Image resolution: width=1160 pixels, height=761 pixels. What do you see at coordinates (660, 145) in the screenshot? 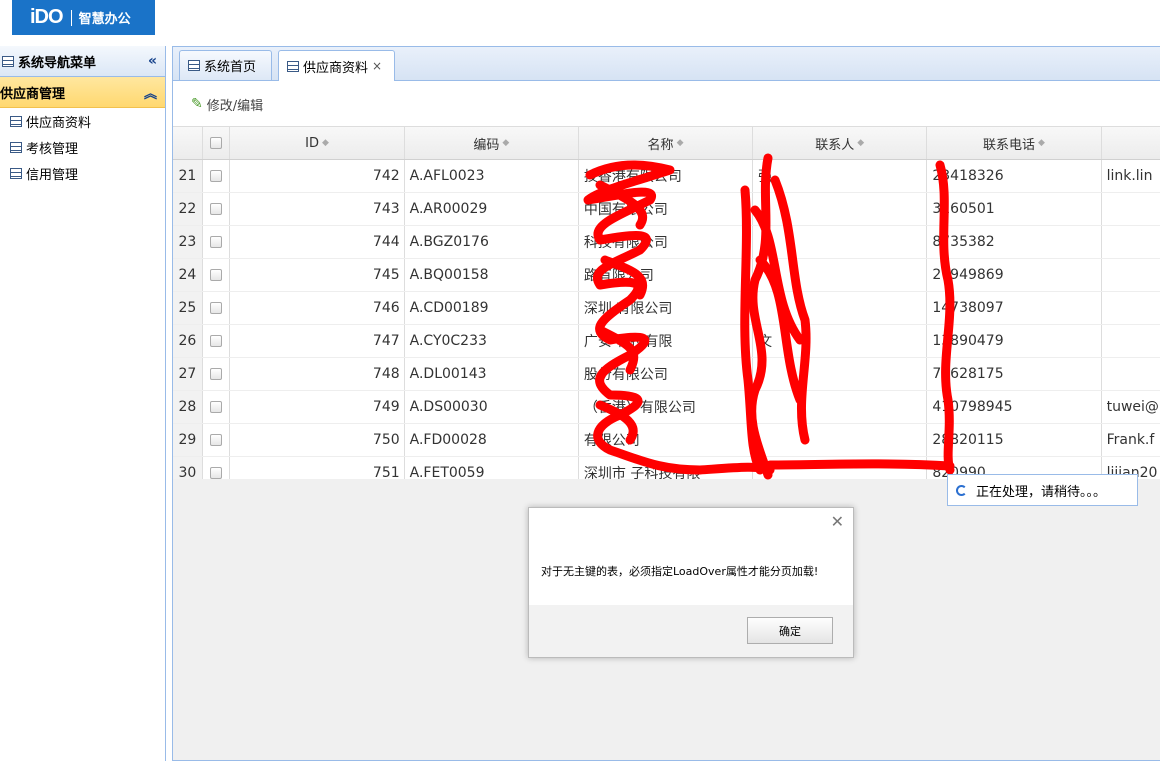
I see `header-label: 名称` at bounding box center [660, 145].